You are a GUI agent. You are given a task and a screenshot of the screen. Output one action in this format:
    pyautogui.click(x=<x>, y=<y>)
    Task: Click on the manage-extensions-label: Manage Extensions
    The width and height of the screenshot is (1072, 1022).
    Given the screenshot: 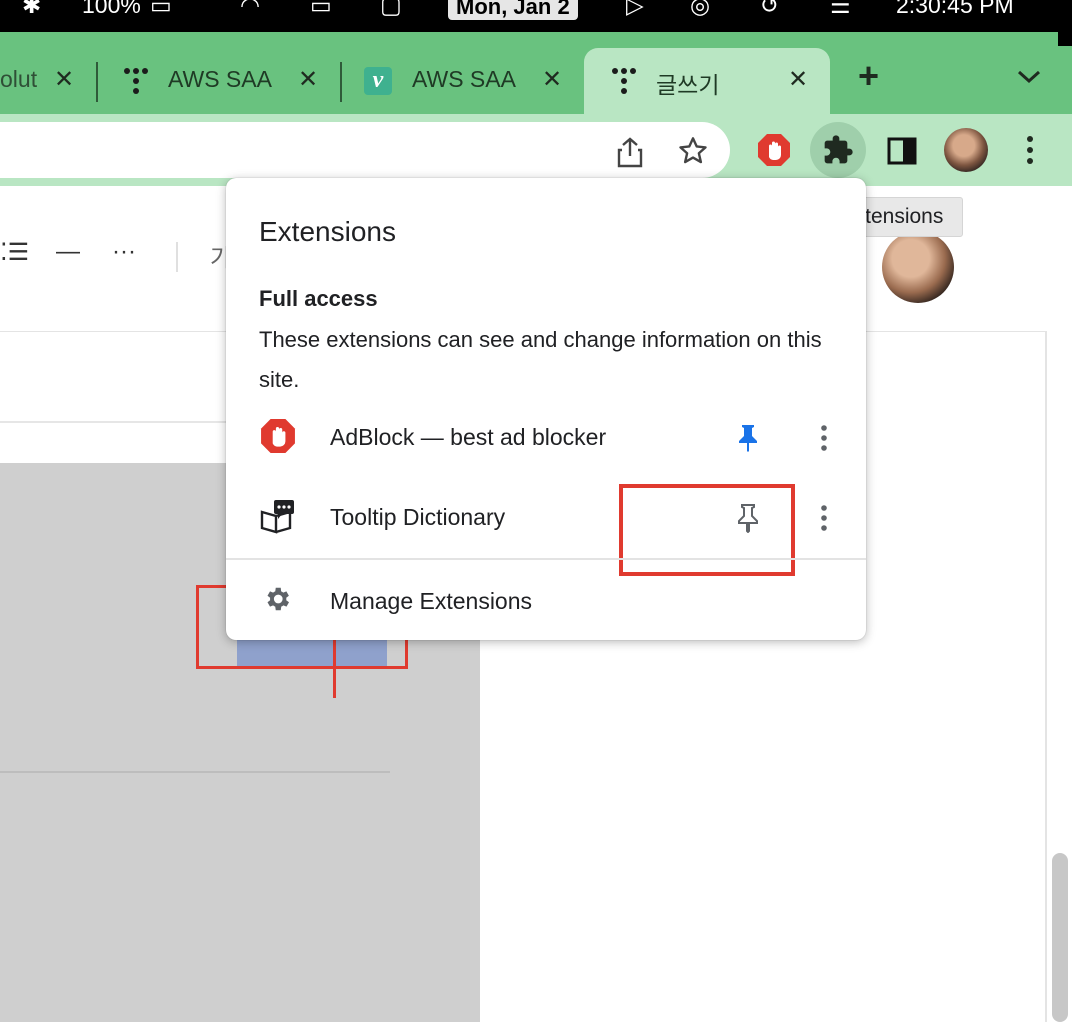 What is the action you would take?
    pyautogui.click(x=431, y=601)
    